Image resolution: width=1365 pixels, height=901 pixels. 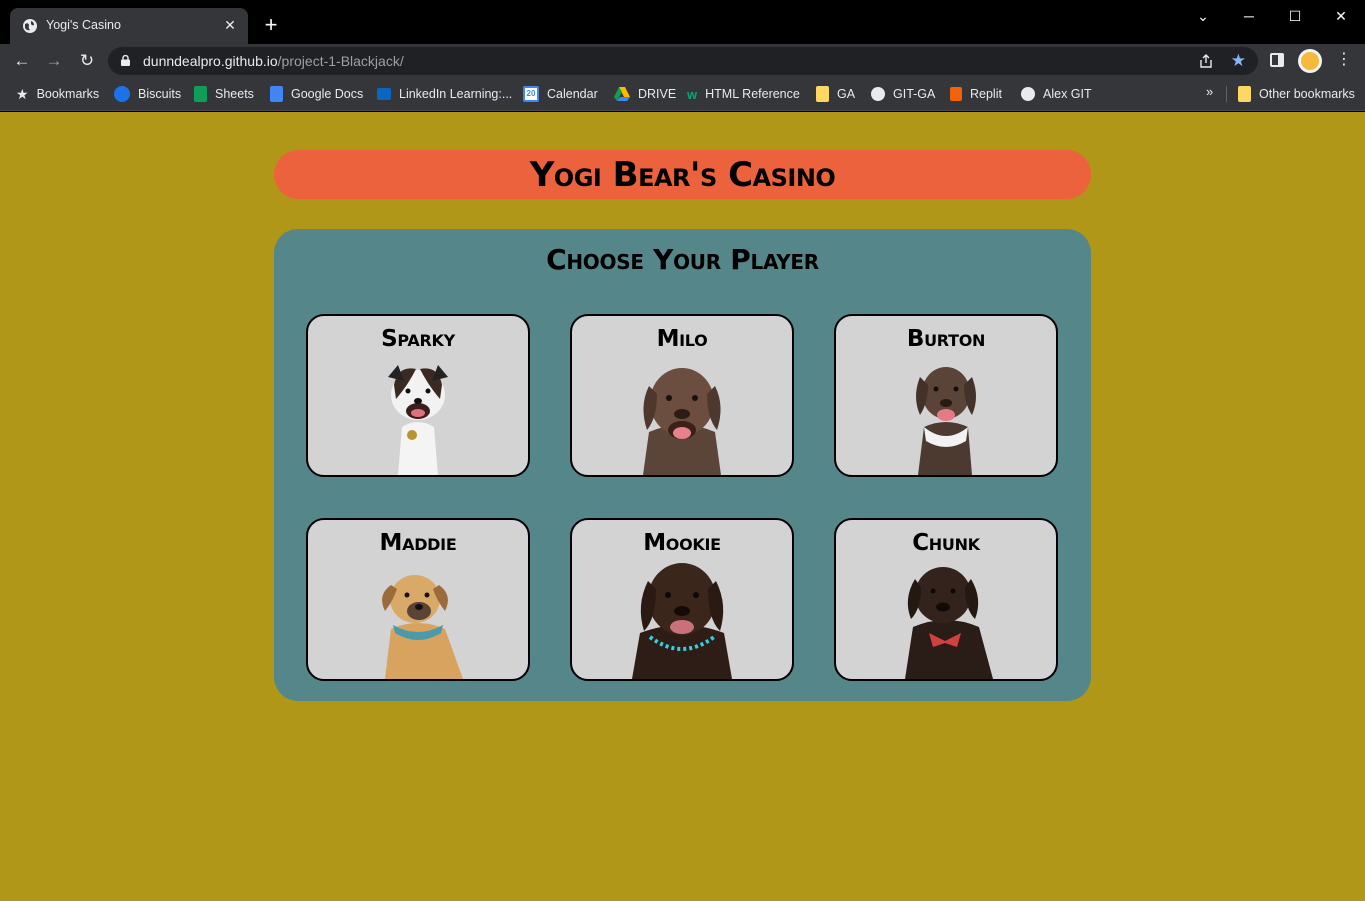 What do you see at coordinates (1341, 16) in the screenshot?
I see `close-window-button: ✕` at bounding box center [1341, 16].